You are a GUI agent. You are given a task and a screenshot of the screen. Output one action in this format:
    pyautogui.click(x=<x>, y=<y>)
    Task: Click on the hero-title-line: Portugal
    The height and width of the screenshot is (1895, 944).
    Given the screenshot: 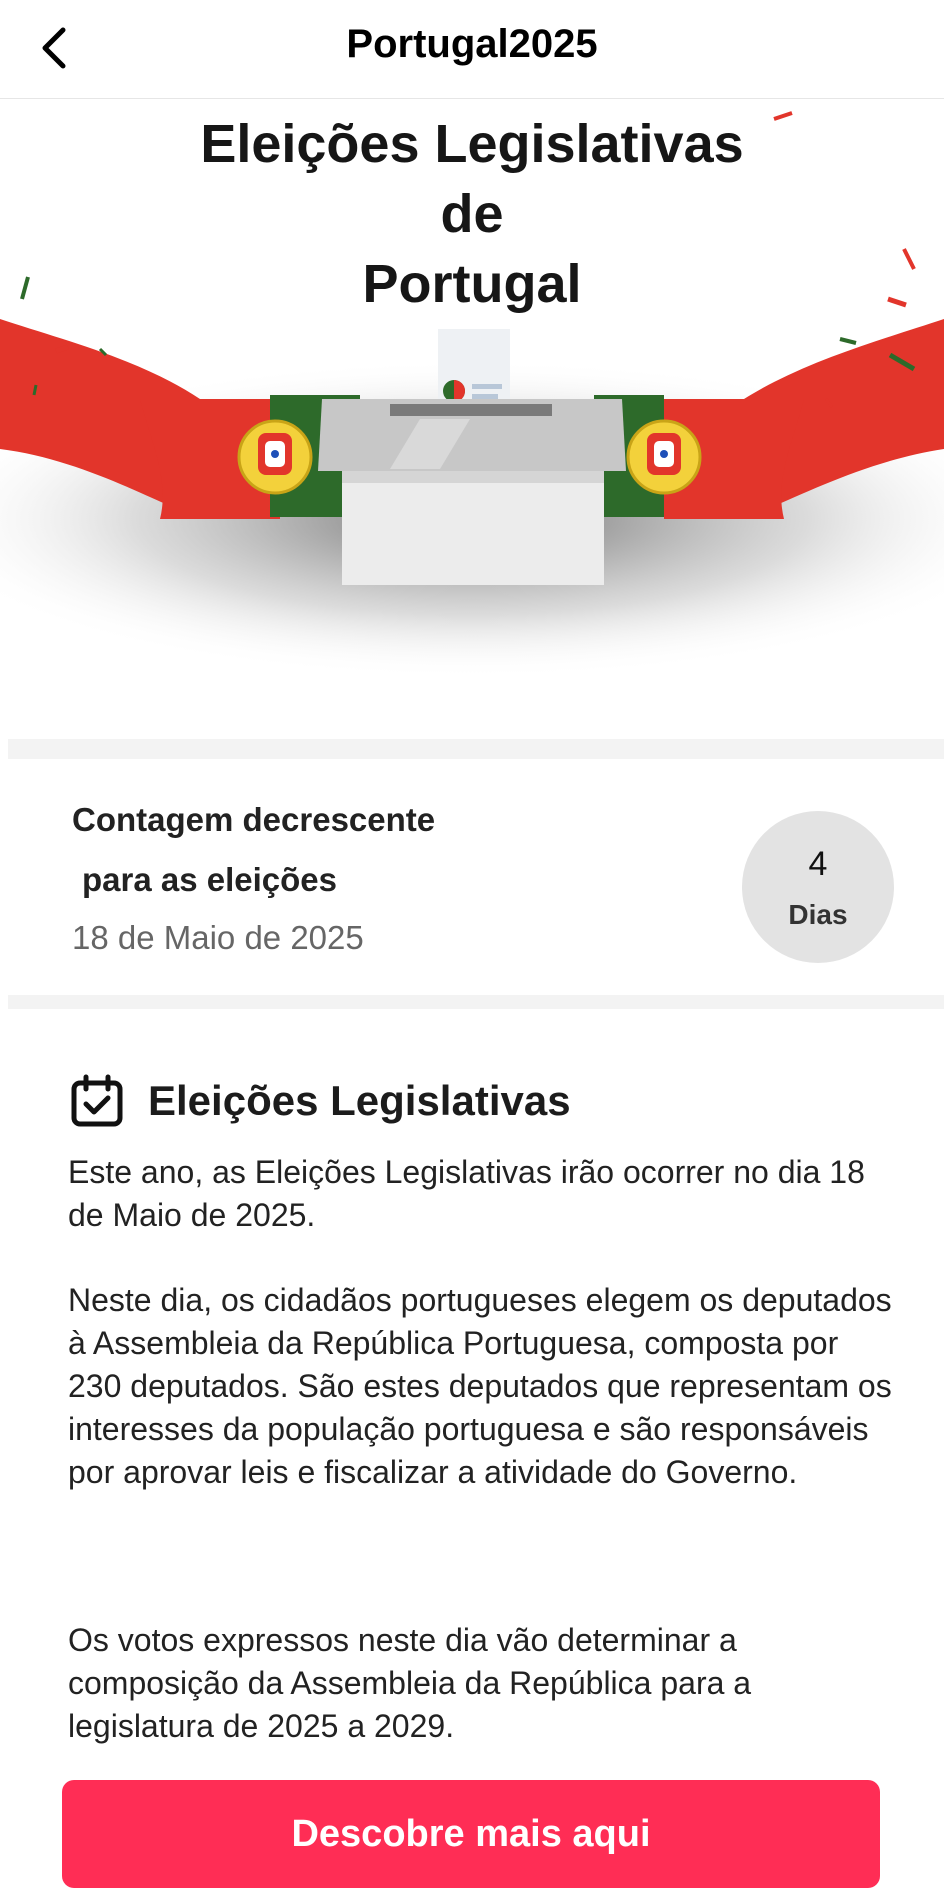 What is the action you would take?
    pyautogui.click(x=472, y=284)
    